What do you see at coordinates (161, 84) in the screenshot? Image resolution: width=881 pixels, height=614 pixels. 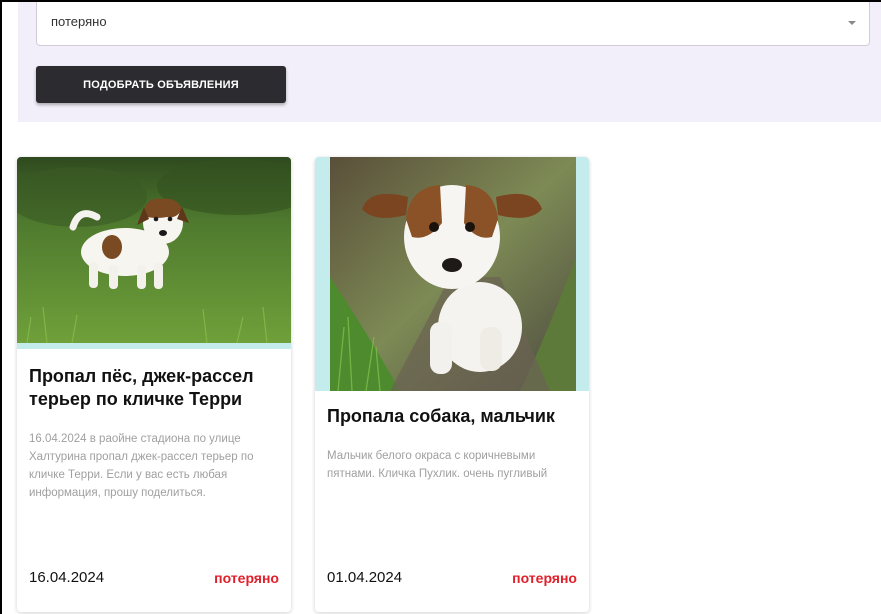 I see `search-ads-button: подобрать объявления` at bounding box center [161, 84].